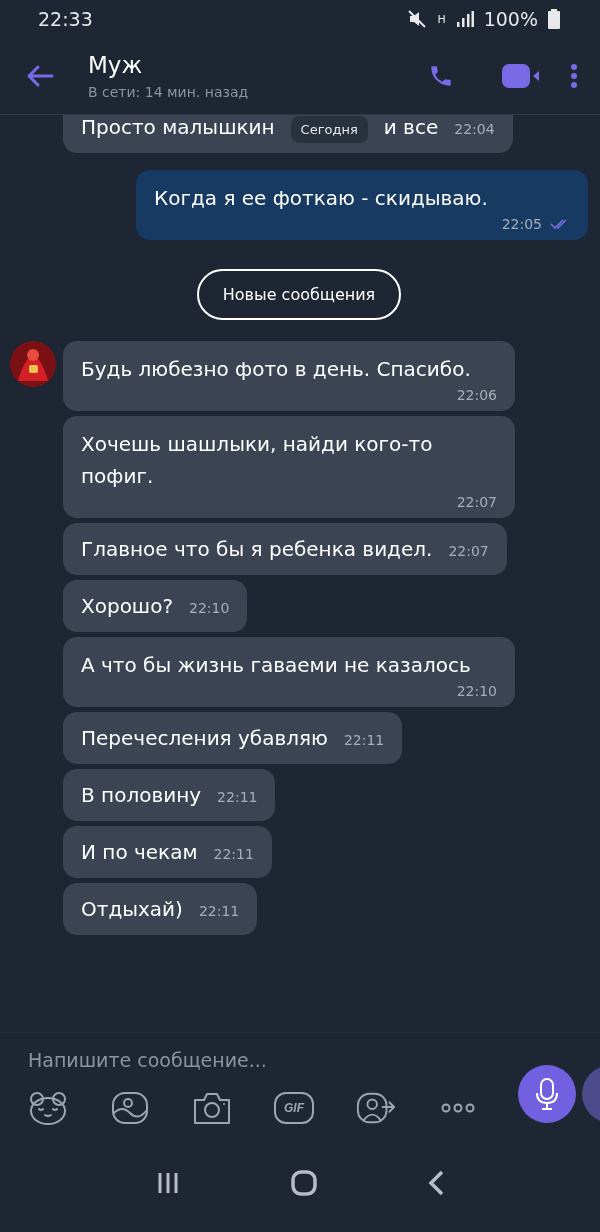 This screenshot has width=600, height=1232. I want to click on message-text: И по чекам, so click(139, 852).